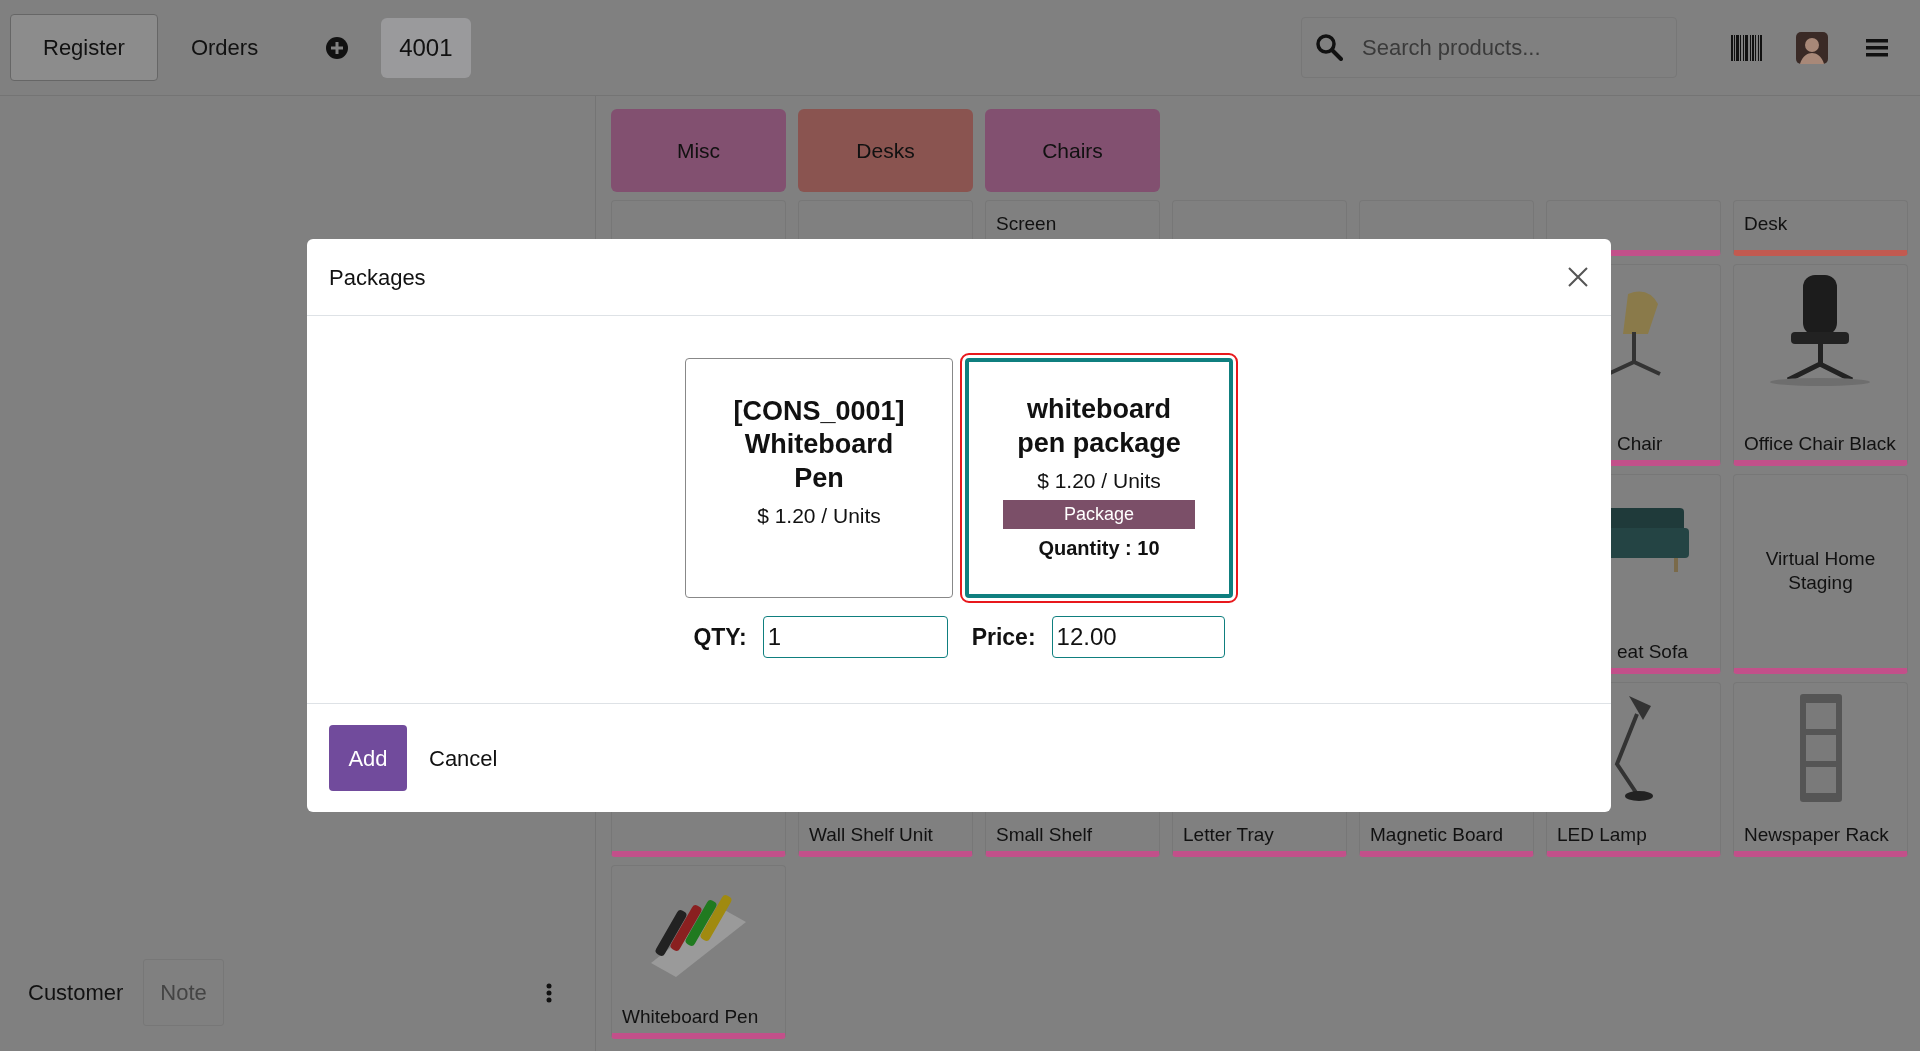 The width and height of the screenshot is (1920, 1051). I want to click on product-name: Desk, so click(1766, 224).